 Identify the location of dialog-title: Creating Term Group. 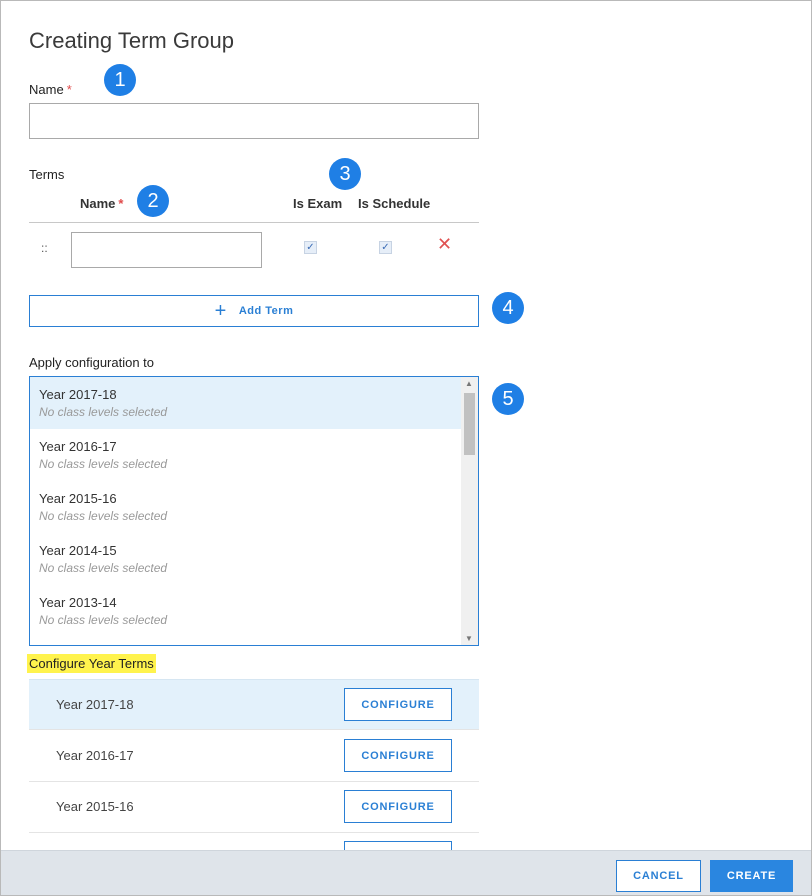
(132, 40).